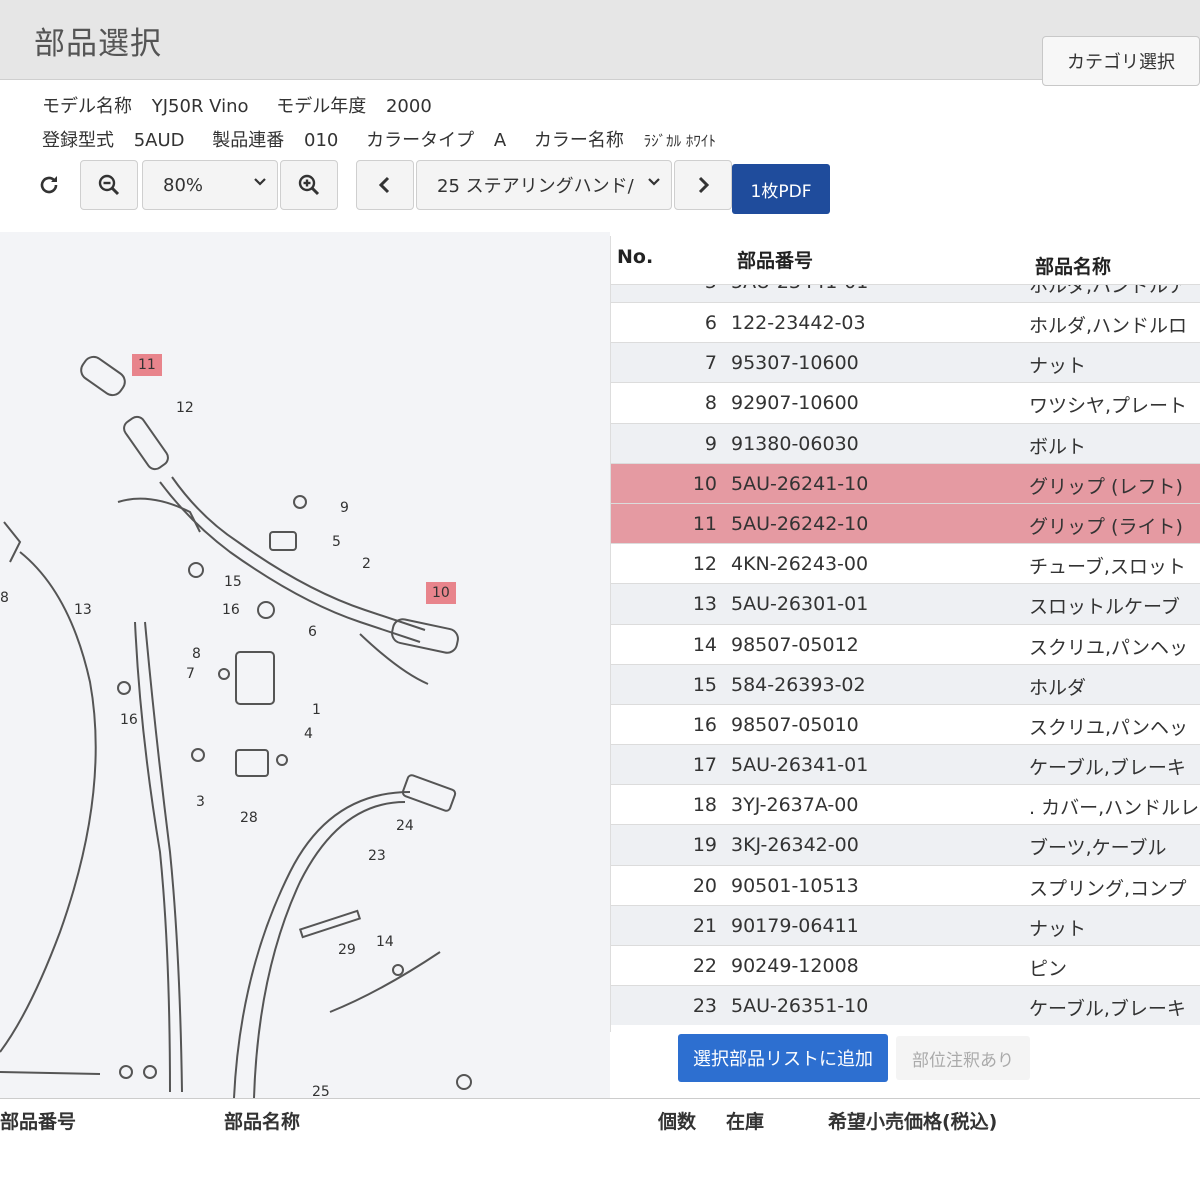  Describe the element at coordinates (1106, 526) in the screenshot. I see `cell-part-name: グリップ (ライト)` at that location.